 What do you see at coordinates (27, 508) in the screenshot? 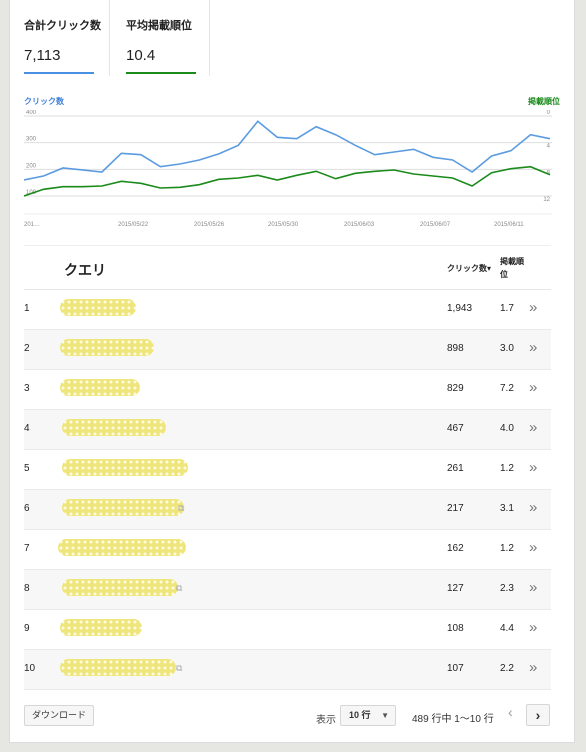
I see `row-rank: 6` at bounding box center [27, 508].